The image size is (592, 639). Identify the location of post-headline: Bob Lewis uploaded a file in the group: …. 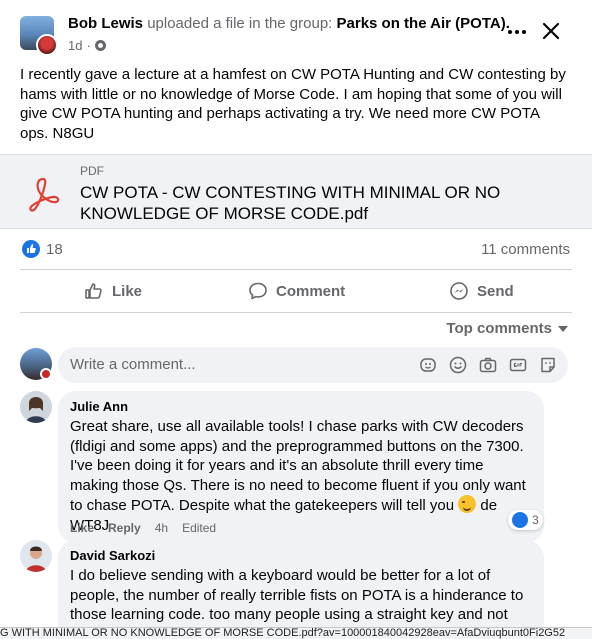
(289, 23).